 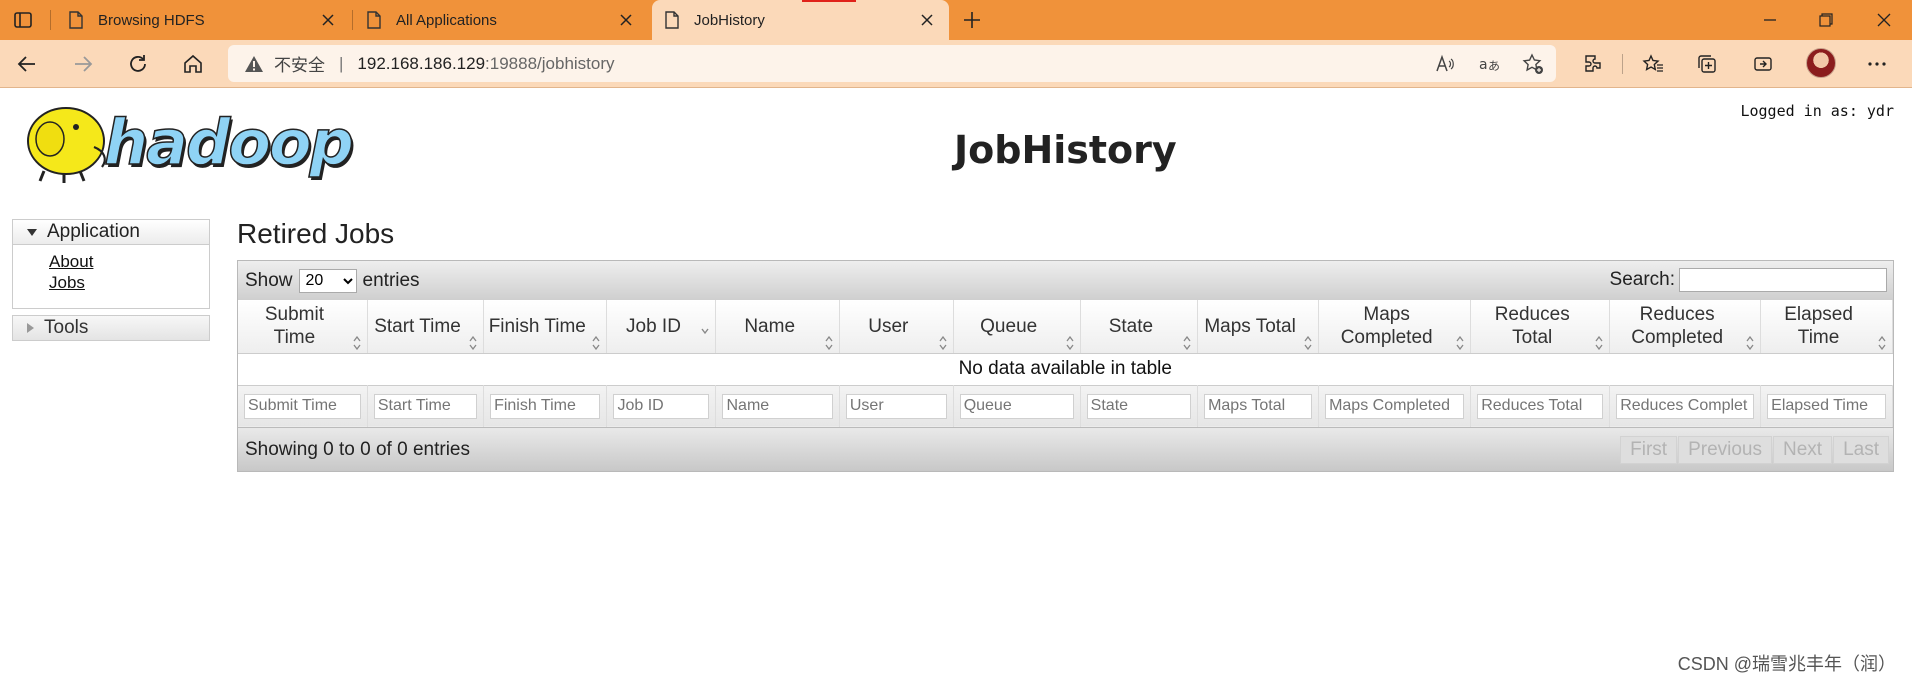 I want to click on nav-application-links: About Jobs, so click(x=111, y=277).